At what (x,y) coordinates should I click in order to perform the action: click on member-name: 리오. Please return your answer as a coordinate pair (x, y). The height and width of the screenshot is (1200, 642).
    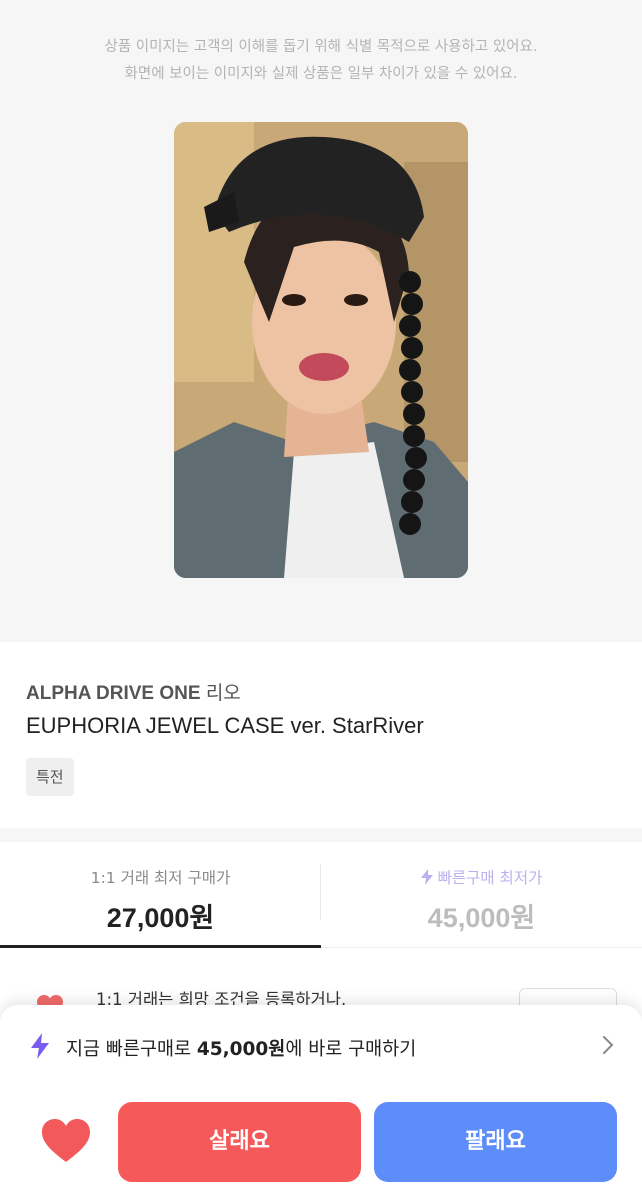
    Looking at the image, I should click on (223, 693).